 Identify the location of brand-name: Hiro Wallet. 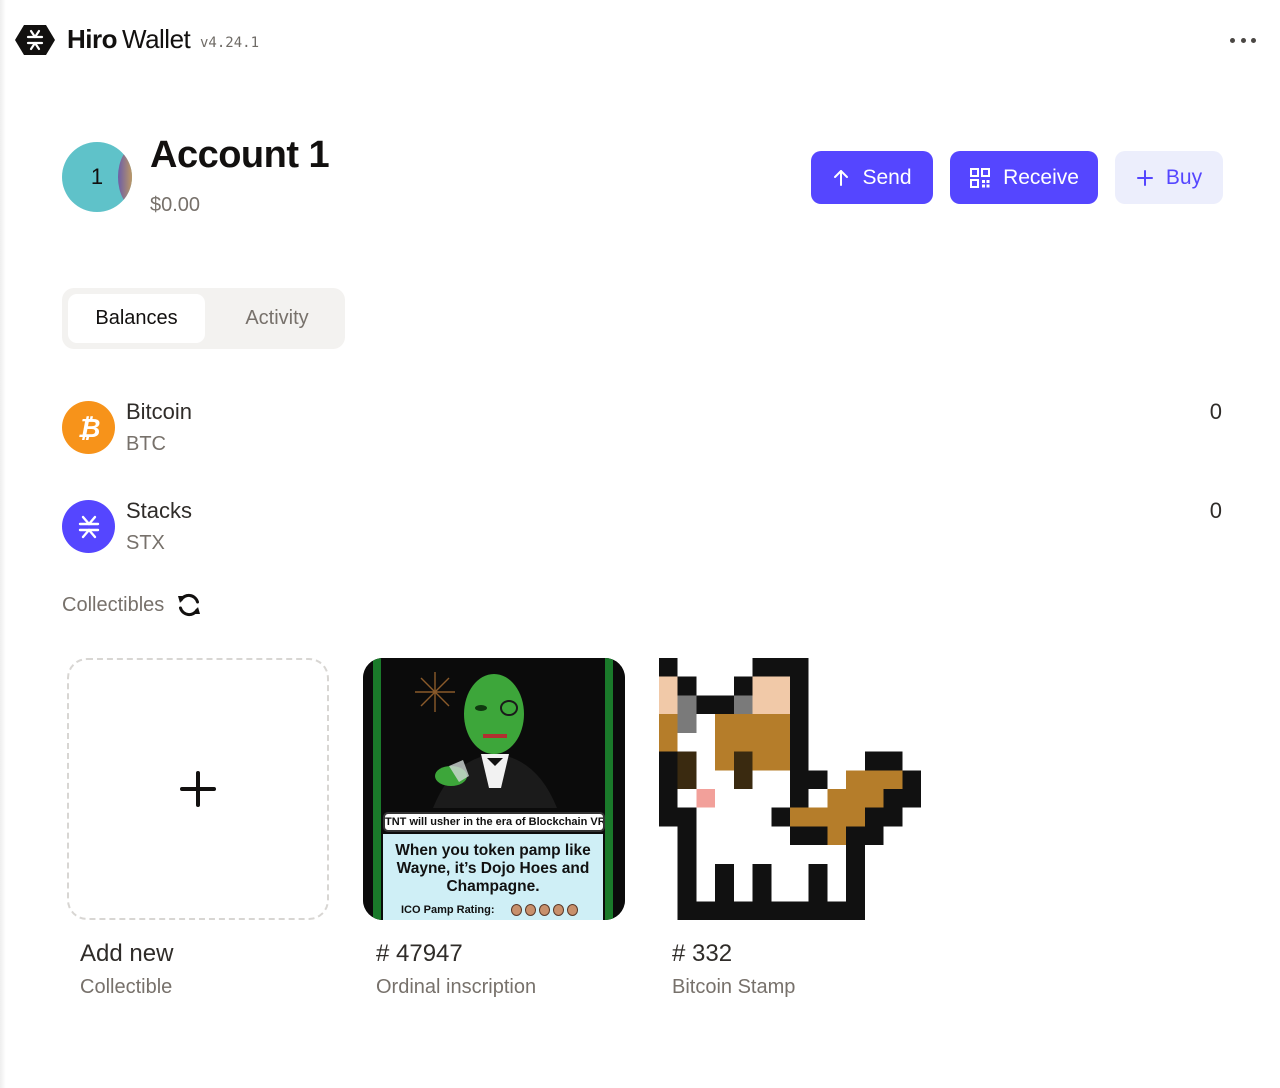
(129, 39).